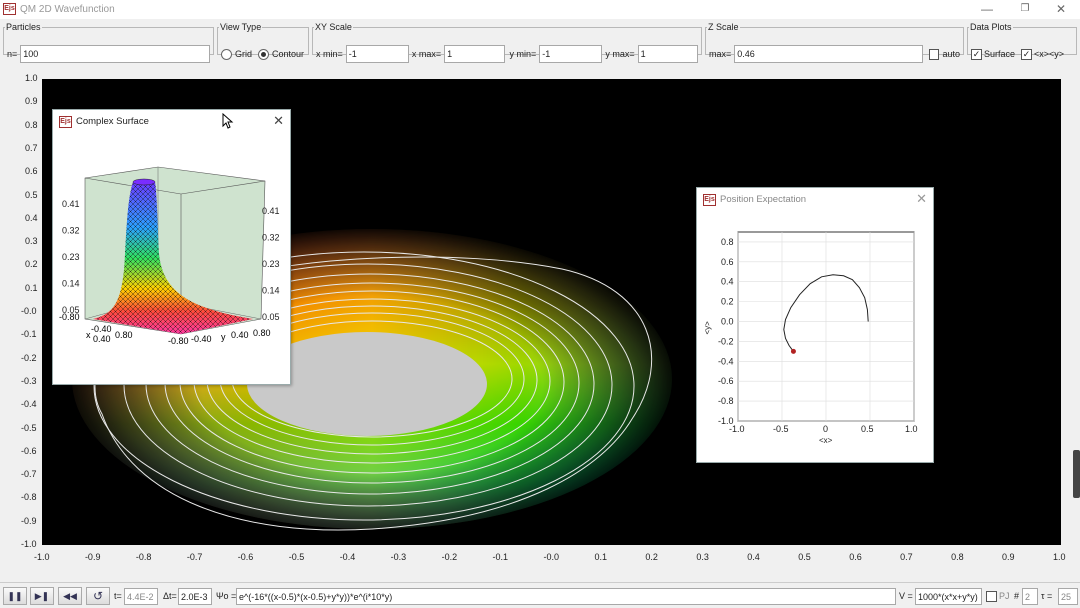  I want to click on y-tick-label: -0.7, so click(29, 474).